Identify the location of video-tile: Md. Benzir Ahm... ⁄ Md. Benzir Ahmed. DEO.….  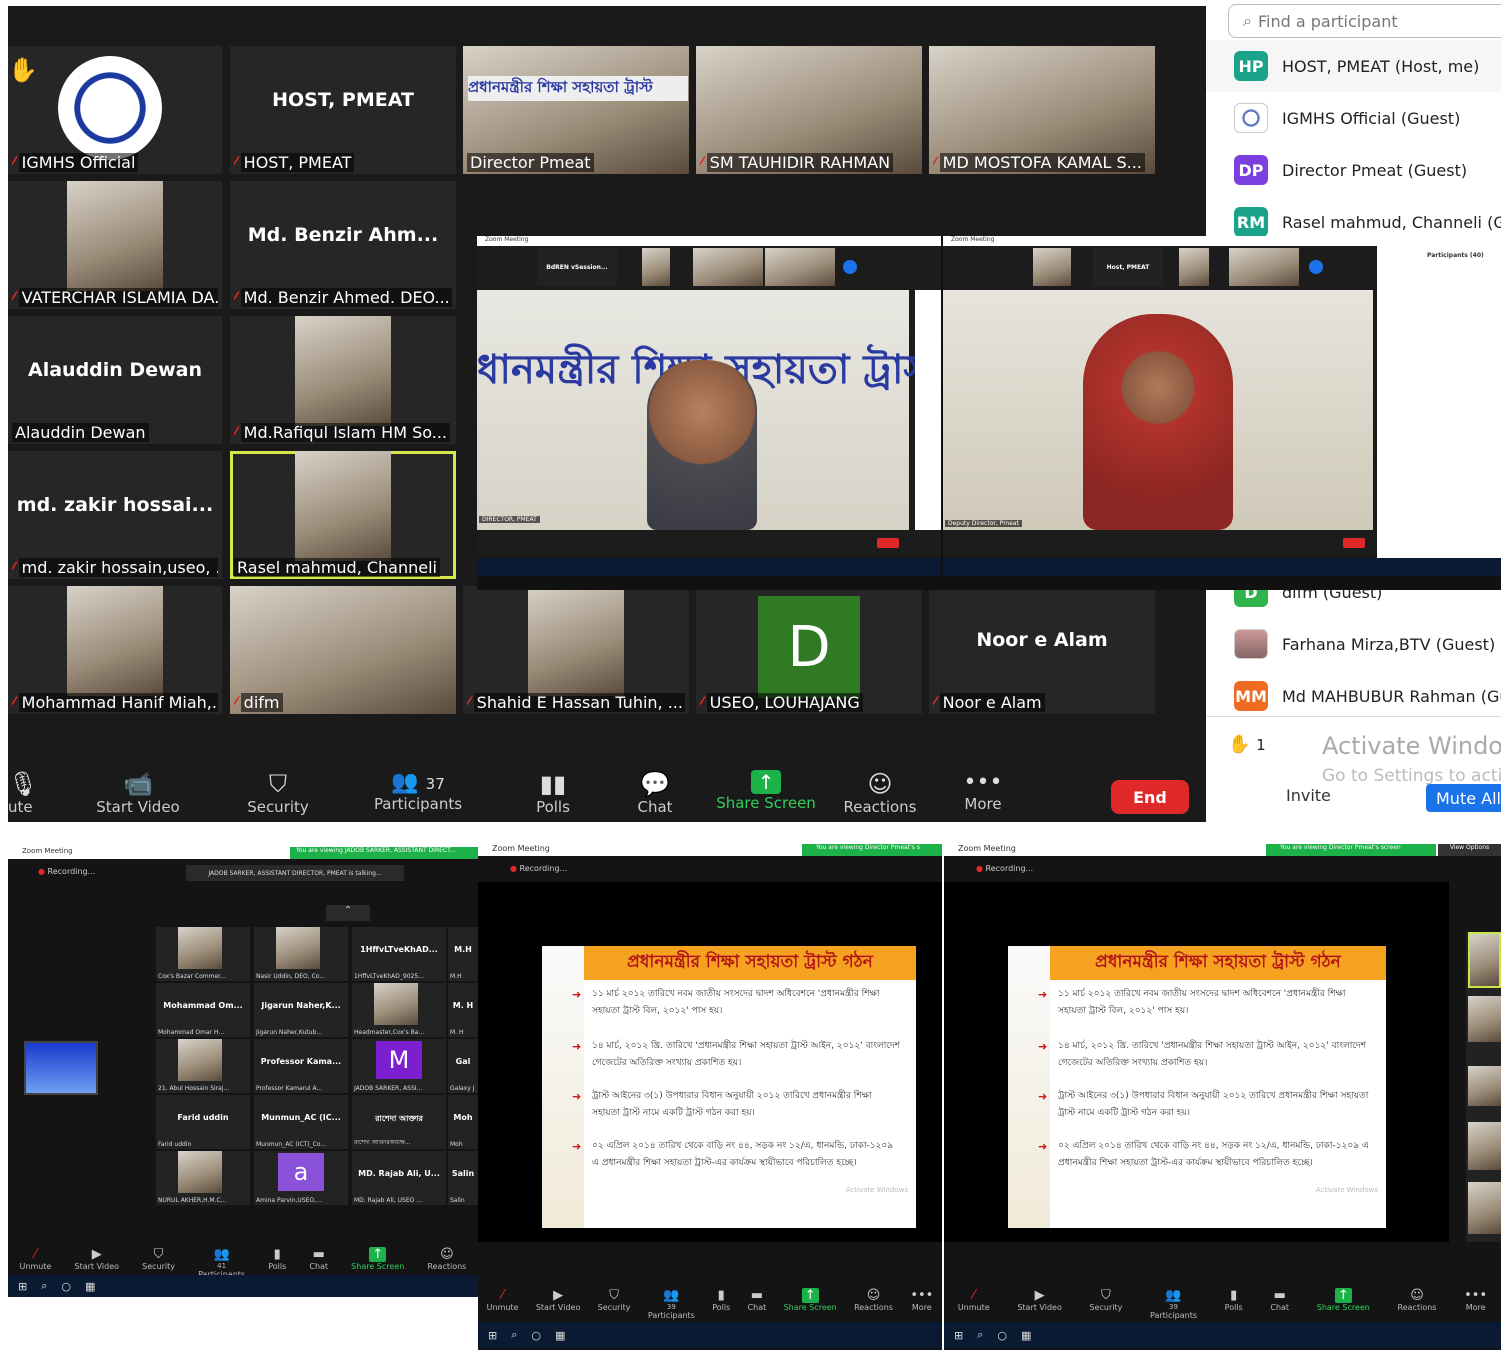
(343, 245).